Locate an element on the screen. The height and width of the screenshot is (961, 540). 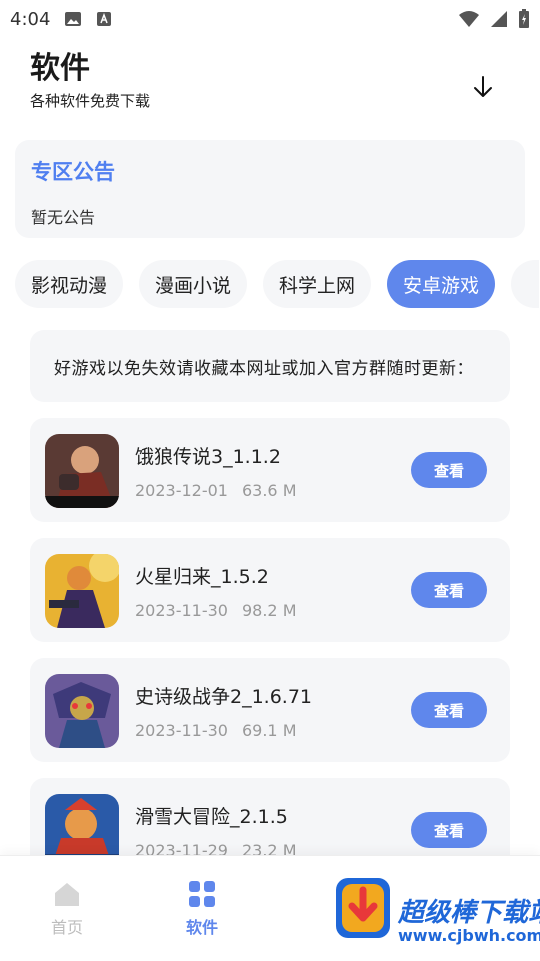
list-item: 火星归来_1.5.2 2023-11-30 98.2 M 查看 is located at coordinates (270, 590).